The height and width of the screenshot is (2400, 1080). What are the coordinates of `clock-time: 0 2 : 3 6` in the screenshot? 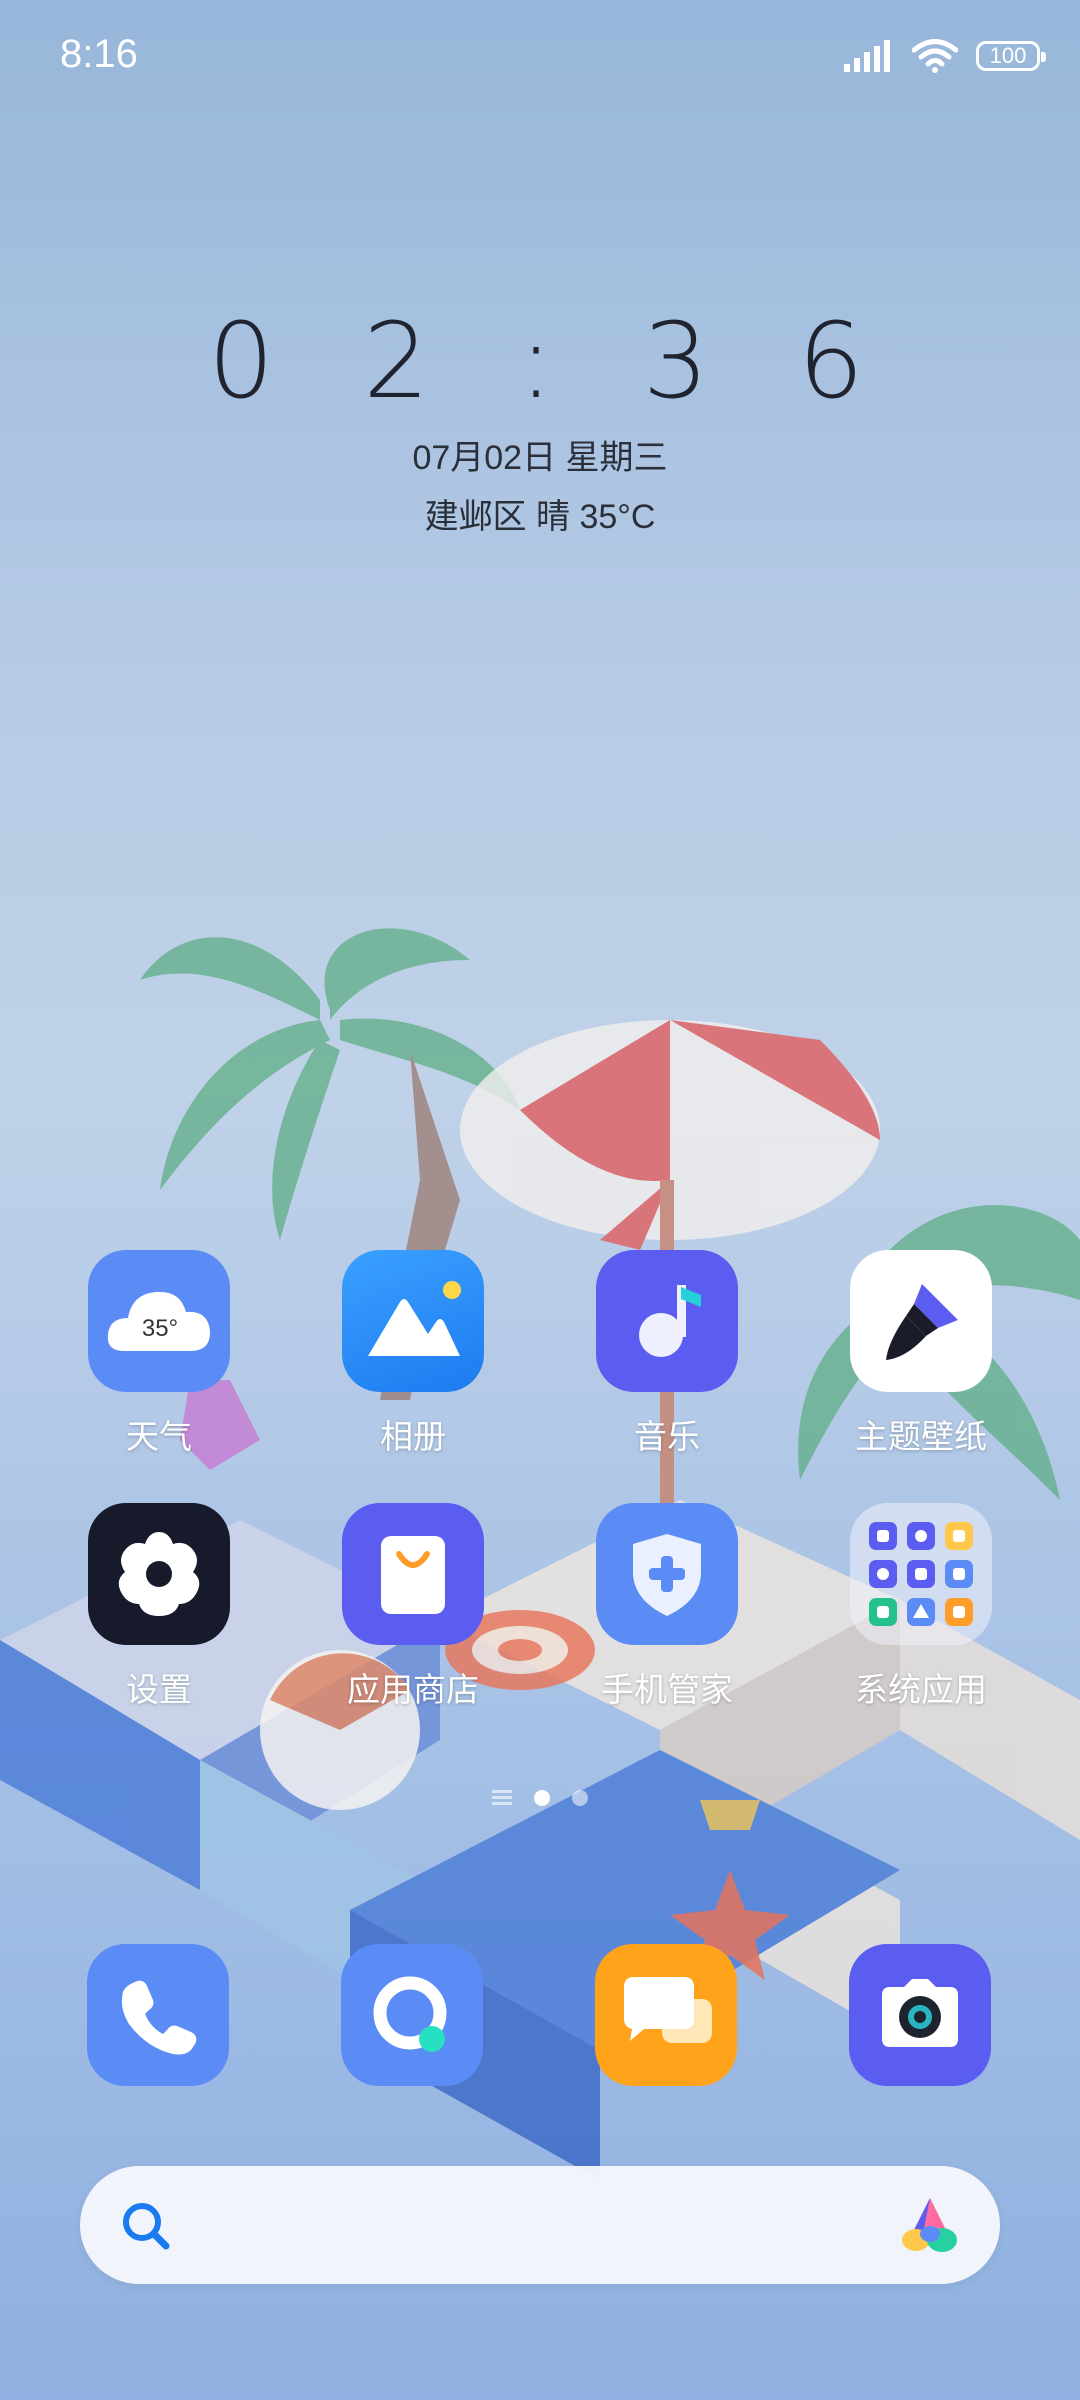 It's located at (550, 361).